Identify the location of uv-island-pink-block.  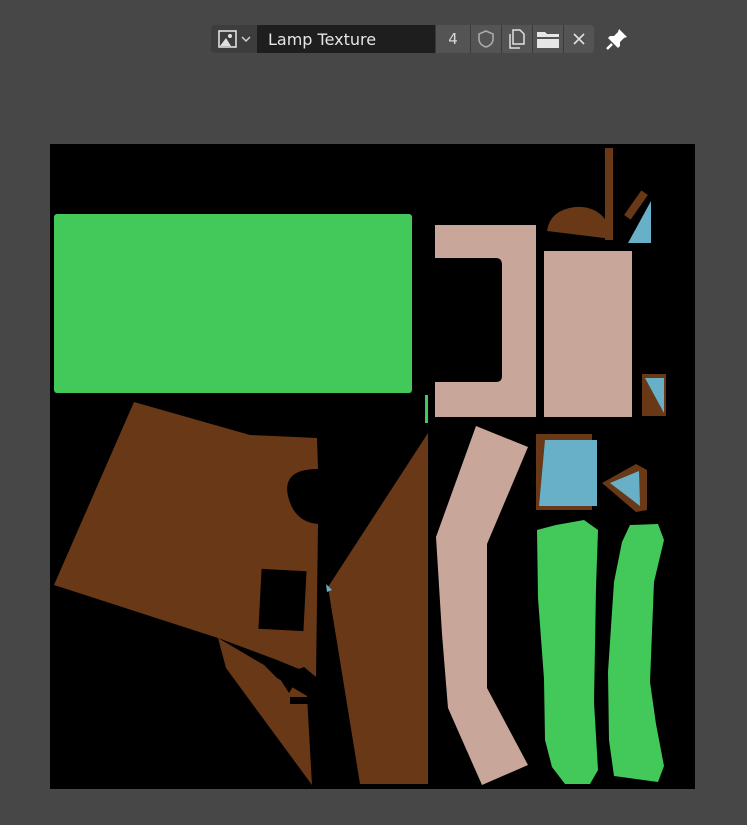
(588, 334).